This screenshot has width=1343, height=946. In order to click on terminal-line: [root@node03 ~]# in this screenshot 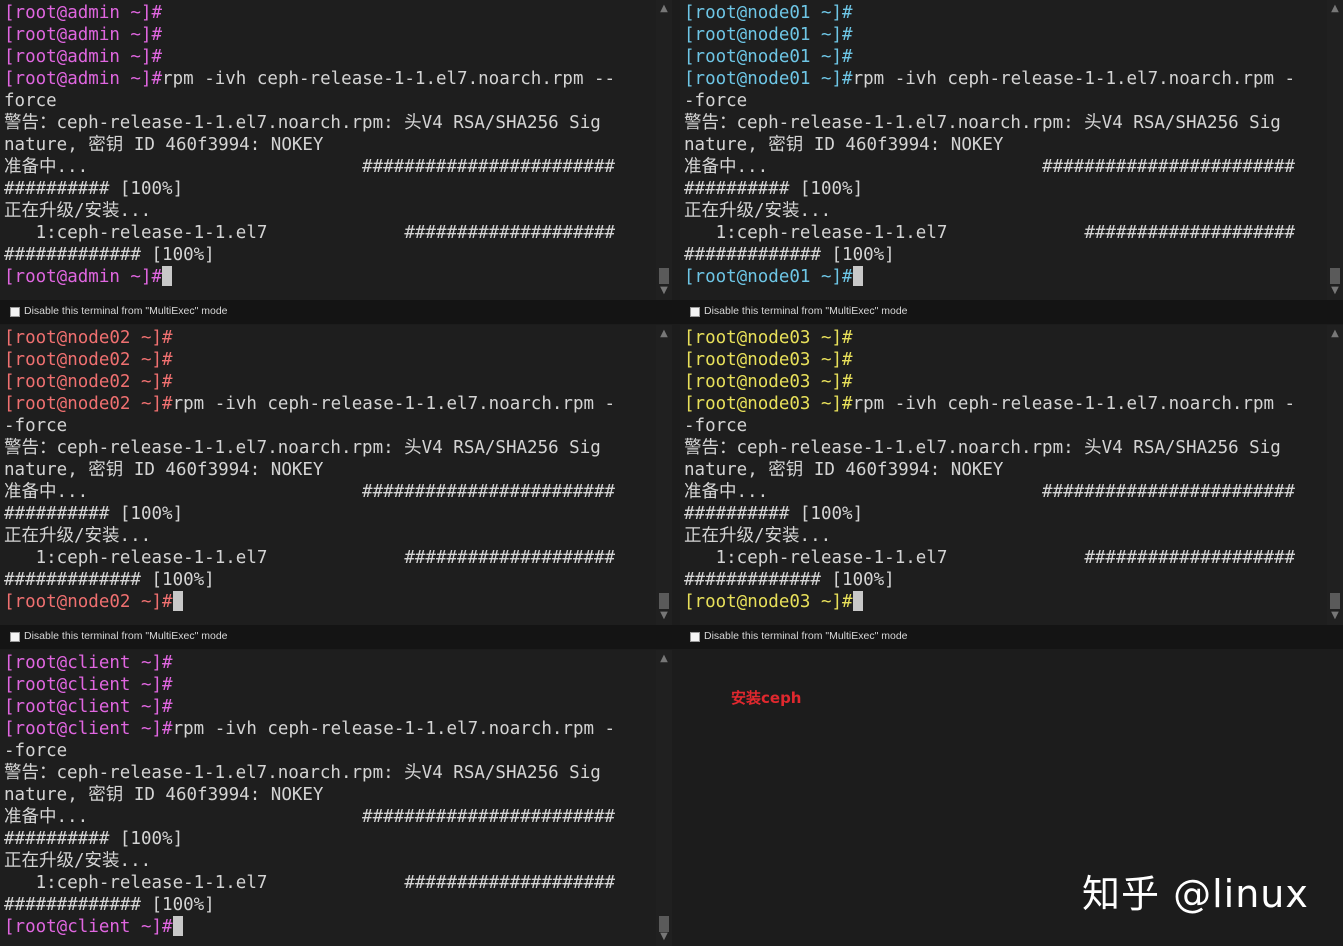, I will do `click(1002, 382)`.